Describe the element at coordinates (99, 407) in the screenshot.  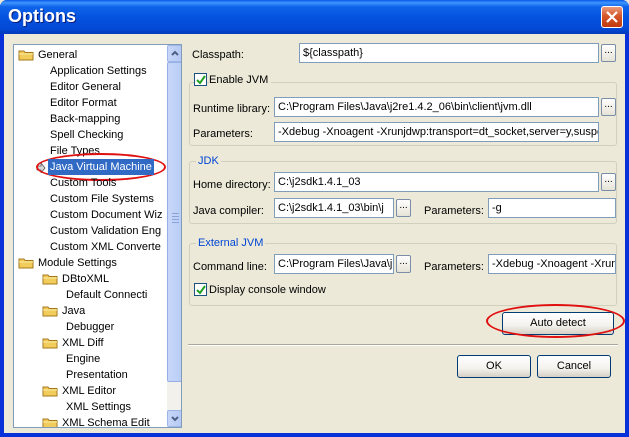
I see `tree-item-label: XML Settings` at that location.